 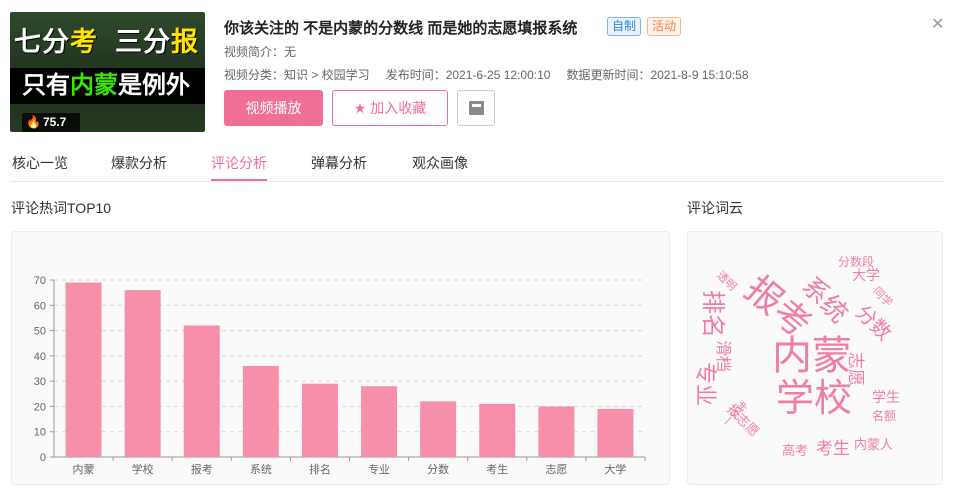 I want to click on wordcloud-word: 分数, so click(x=873, y=323).